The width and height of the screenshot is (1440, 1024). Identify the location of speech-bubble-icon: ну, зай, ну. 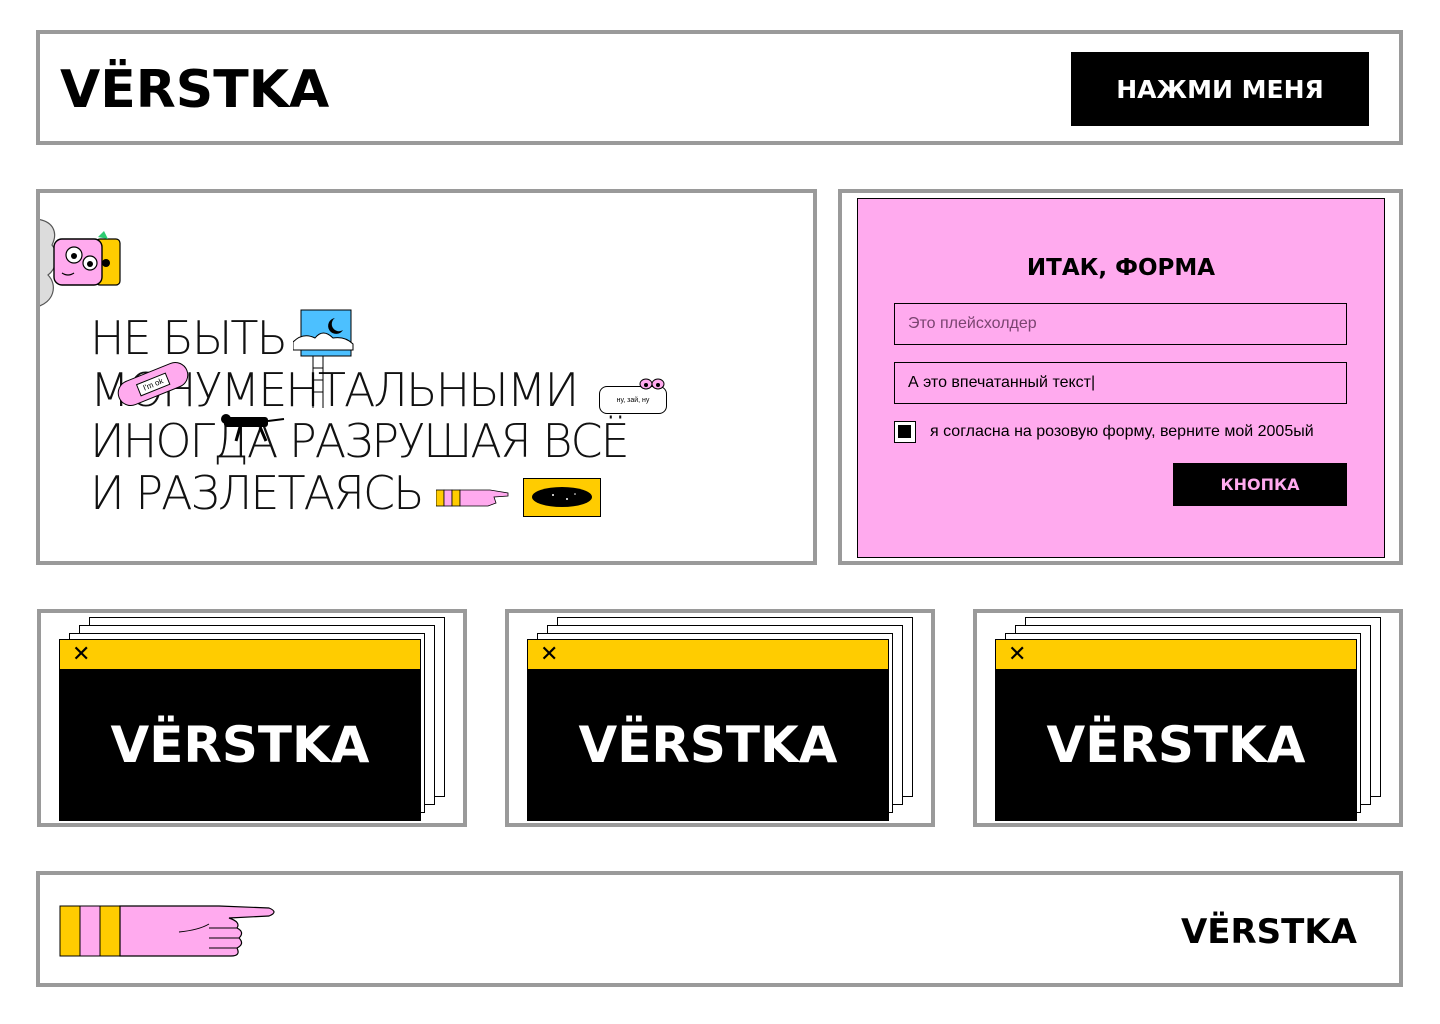
(633, 400).